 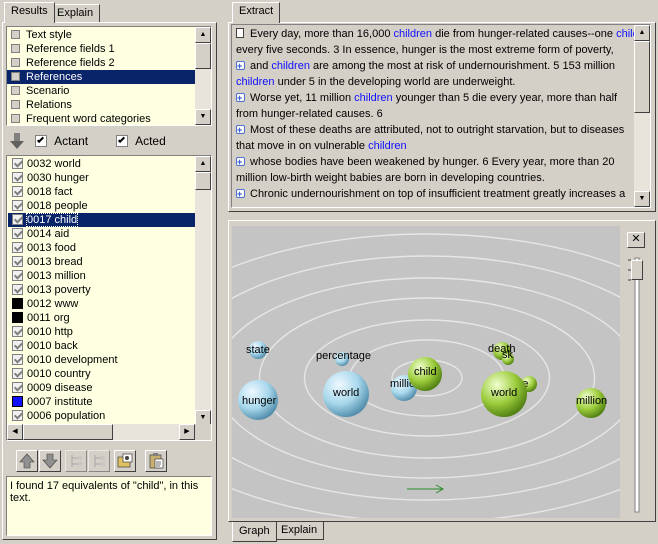 What do you see at coordinates (109, 304) in the screenshot?
I see `word-item: 0012 www` at bounding box center [109, 304].